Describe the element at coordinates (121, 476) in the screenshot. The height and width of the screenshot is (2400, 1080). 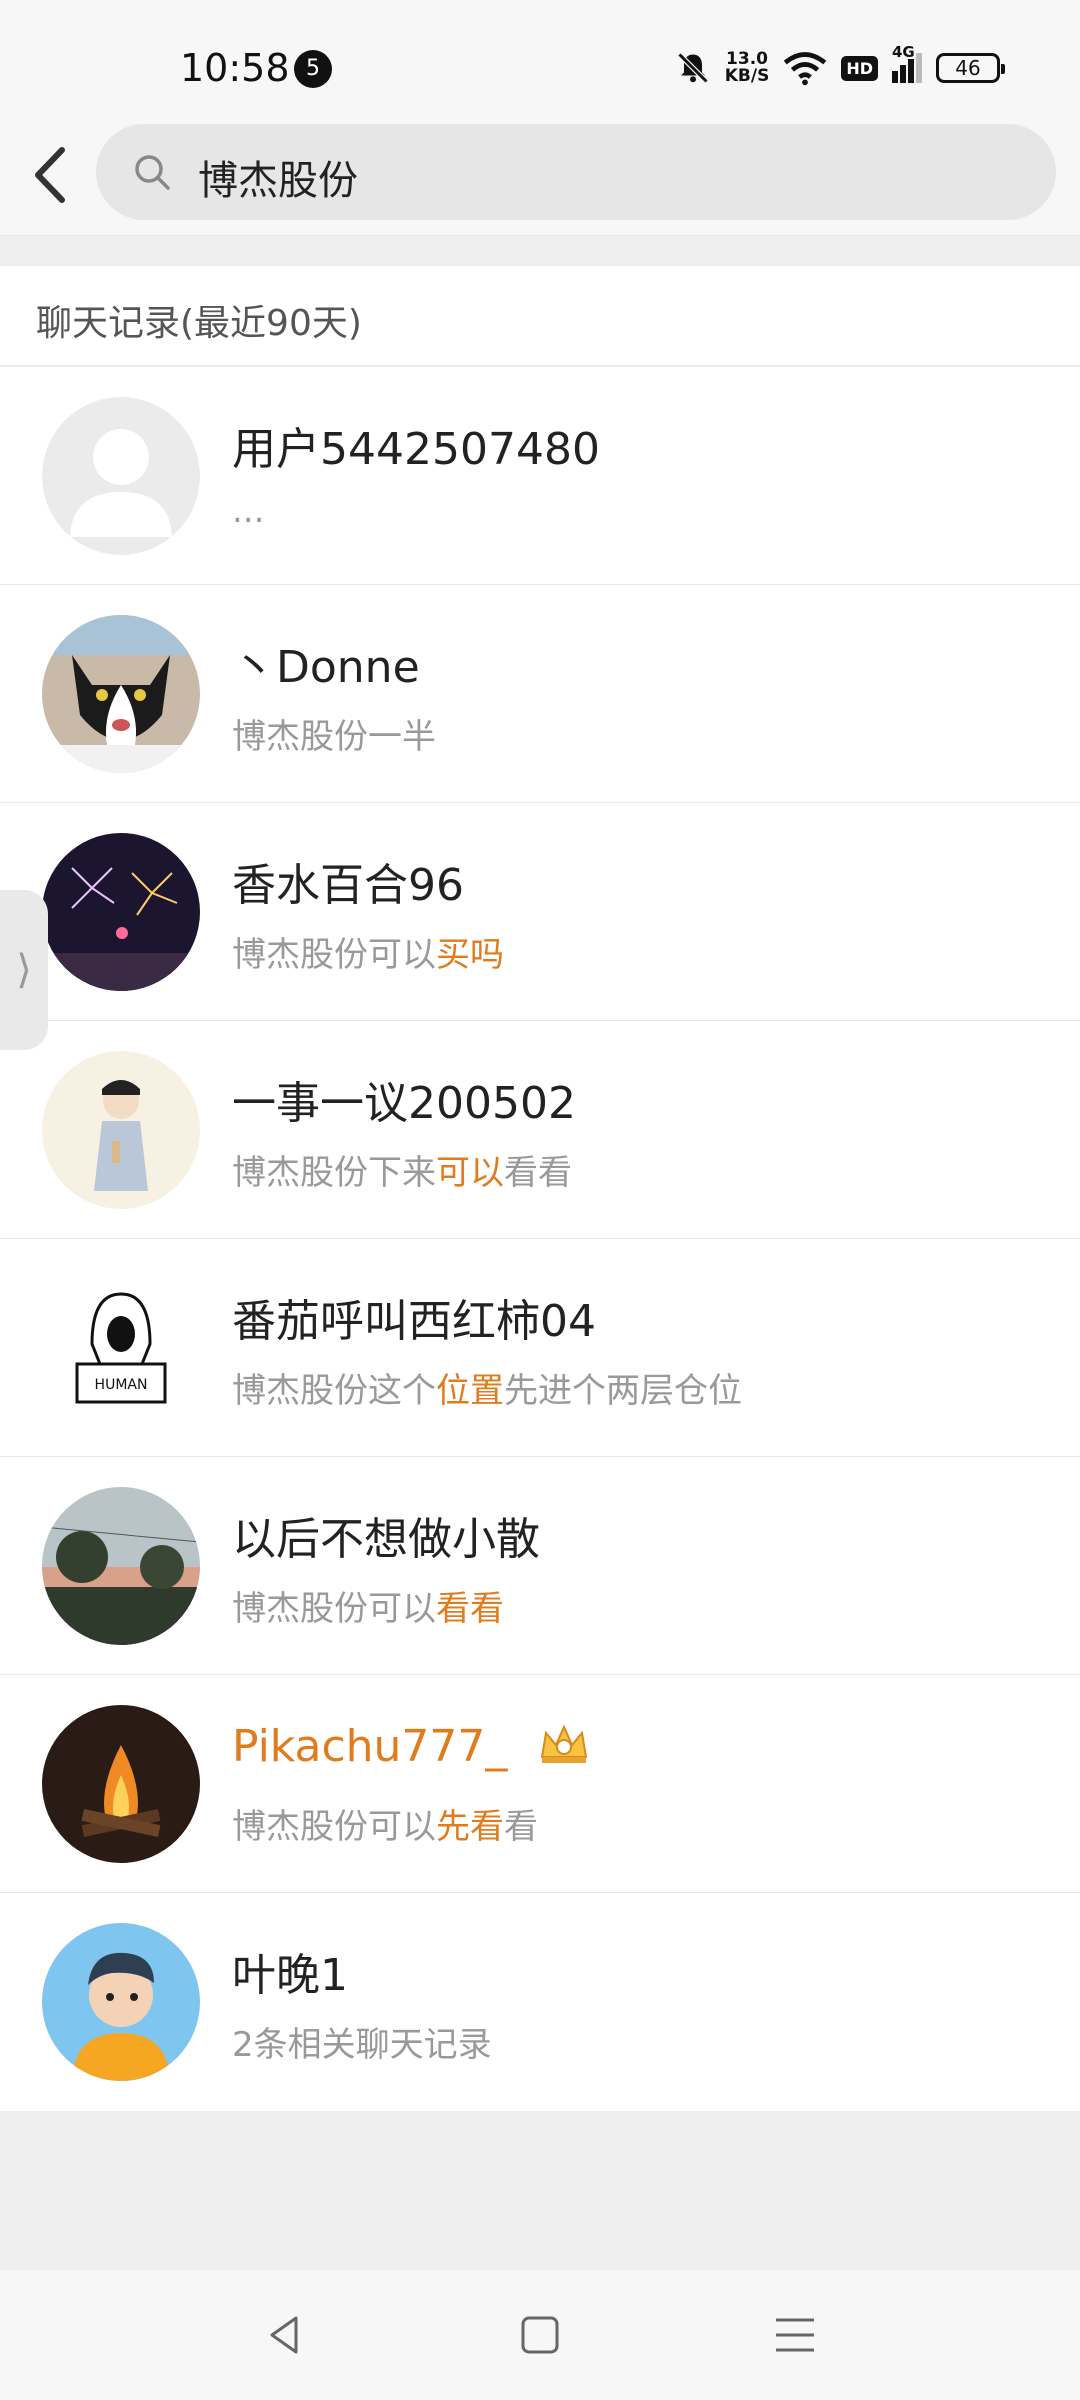
I see `default-avatar` at that location.